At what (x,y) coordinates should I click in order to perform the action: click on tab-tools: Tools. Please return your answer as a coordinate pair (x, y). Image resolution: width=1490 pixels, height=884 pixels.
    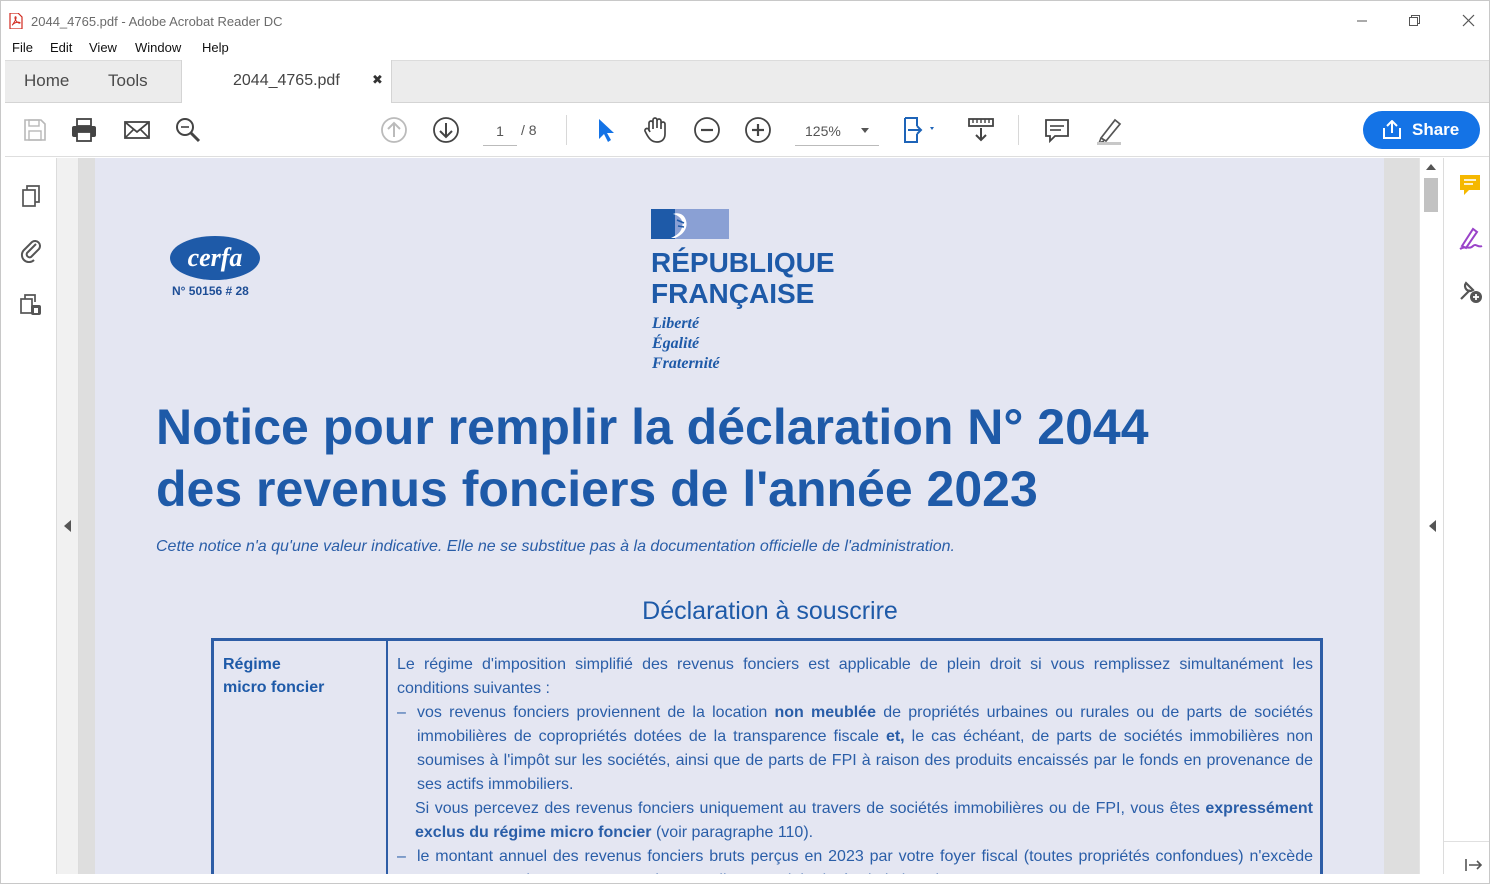
    Looking at the image, I should click on (128, 81).